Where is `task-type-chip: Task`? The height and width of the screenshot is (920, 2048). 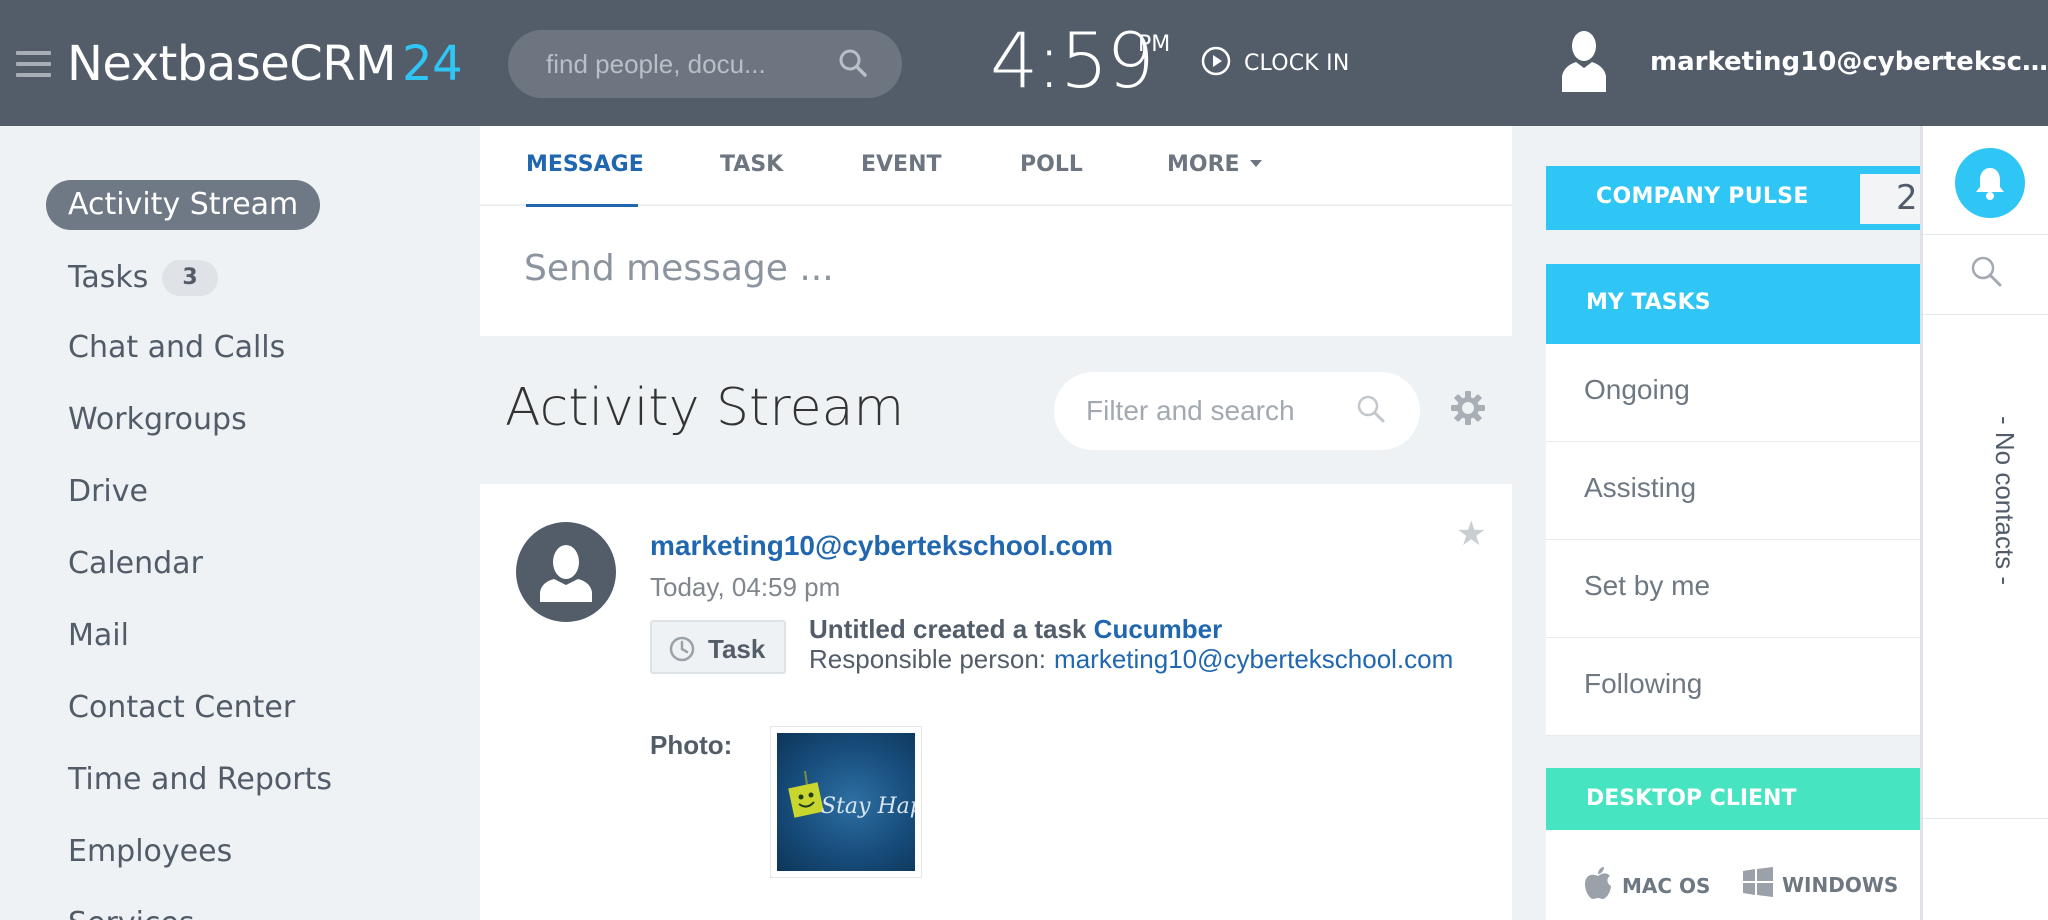 task-type-chip: Task is located at coordinates (718, 647).